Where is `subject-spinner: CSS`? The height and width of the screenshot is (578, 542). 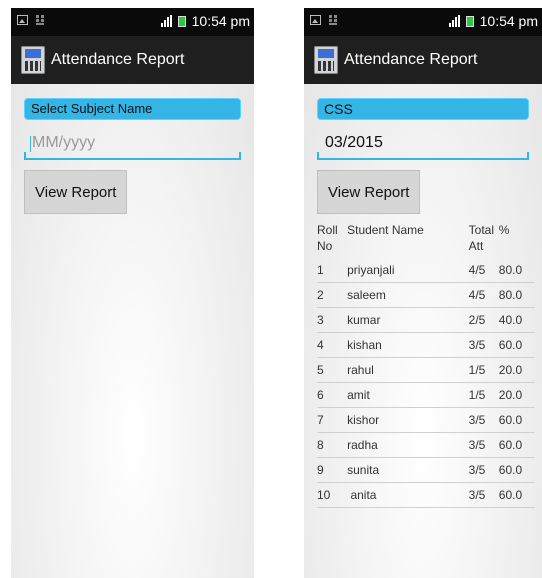
subject-spinner: CSS is located at coordinates (423, 109).